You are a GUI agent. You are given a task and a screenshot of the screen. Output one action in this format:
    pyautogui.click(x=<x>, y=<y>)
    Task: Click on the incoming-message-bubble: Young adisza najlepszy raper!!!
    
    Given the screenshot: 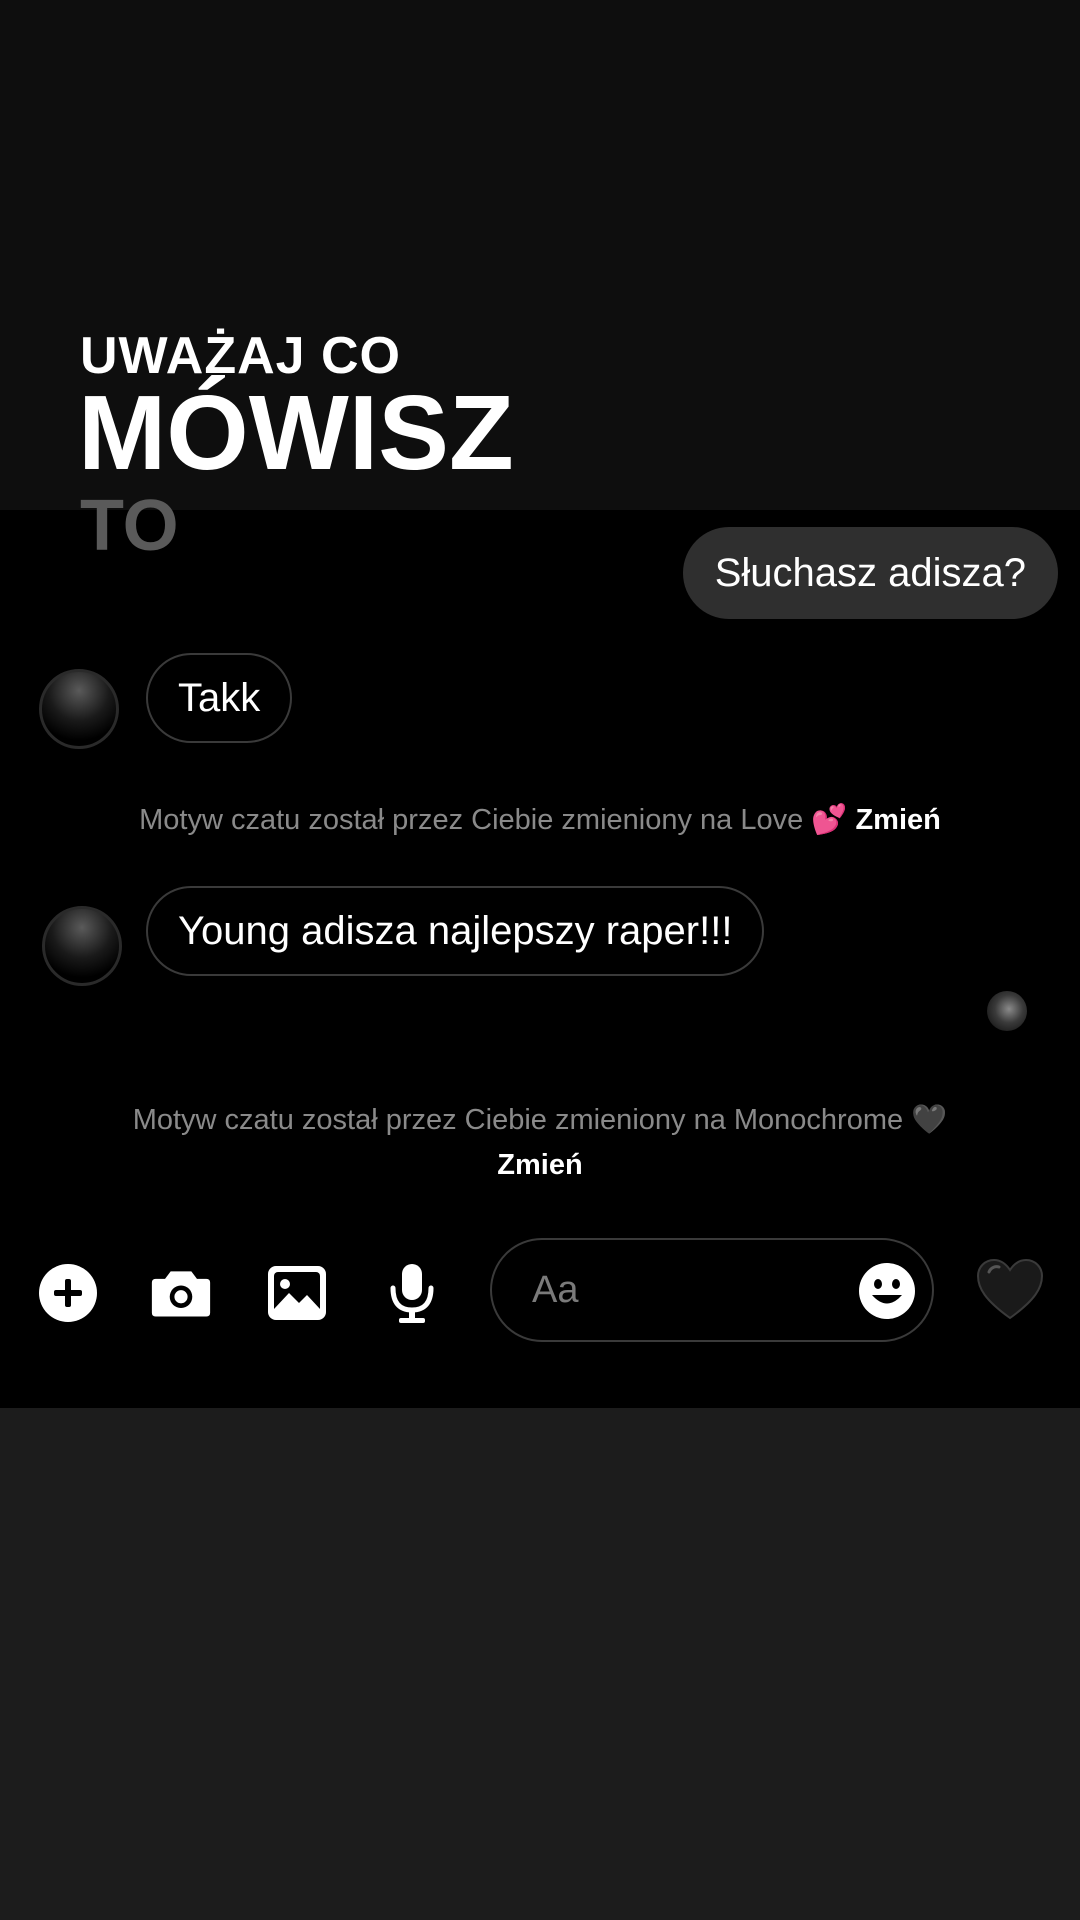 What is the action you would take?
    pyautogui.click(x=455, y=931)
    